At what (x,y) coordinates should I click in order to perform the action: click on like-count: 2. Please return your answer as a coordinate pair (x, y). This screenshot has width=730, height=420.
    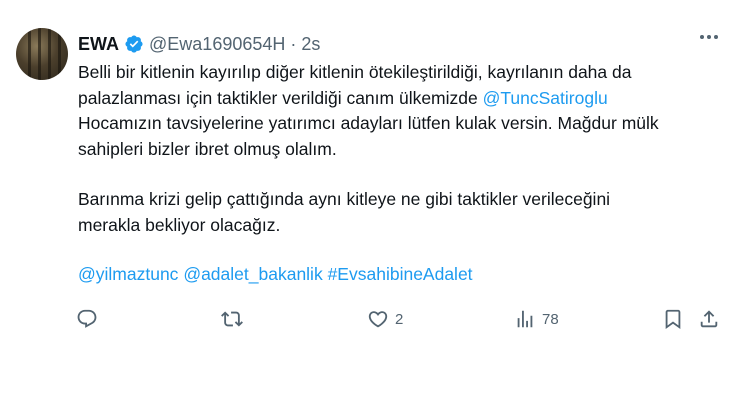
    Looking at the image, I should click on (399, 319).